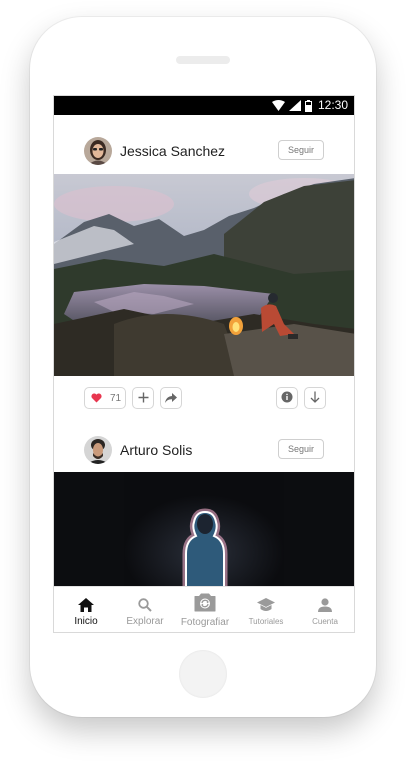 Image resolution: width=407 pixels, height=768 pixels. What do you see at coordinates (86, 621) in the screenshot?
I see `tab-label: Inicio` at bounding box center [86, 621].